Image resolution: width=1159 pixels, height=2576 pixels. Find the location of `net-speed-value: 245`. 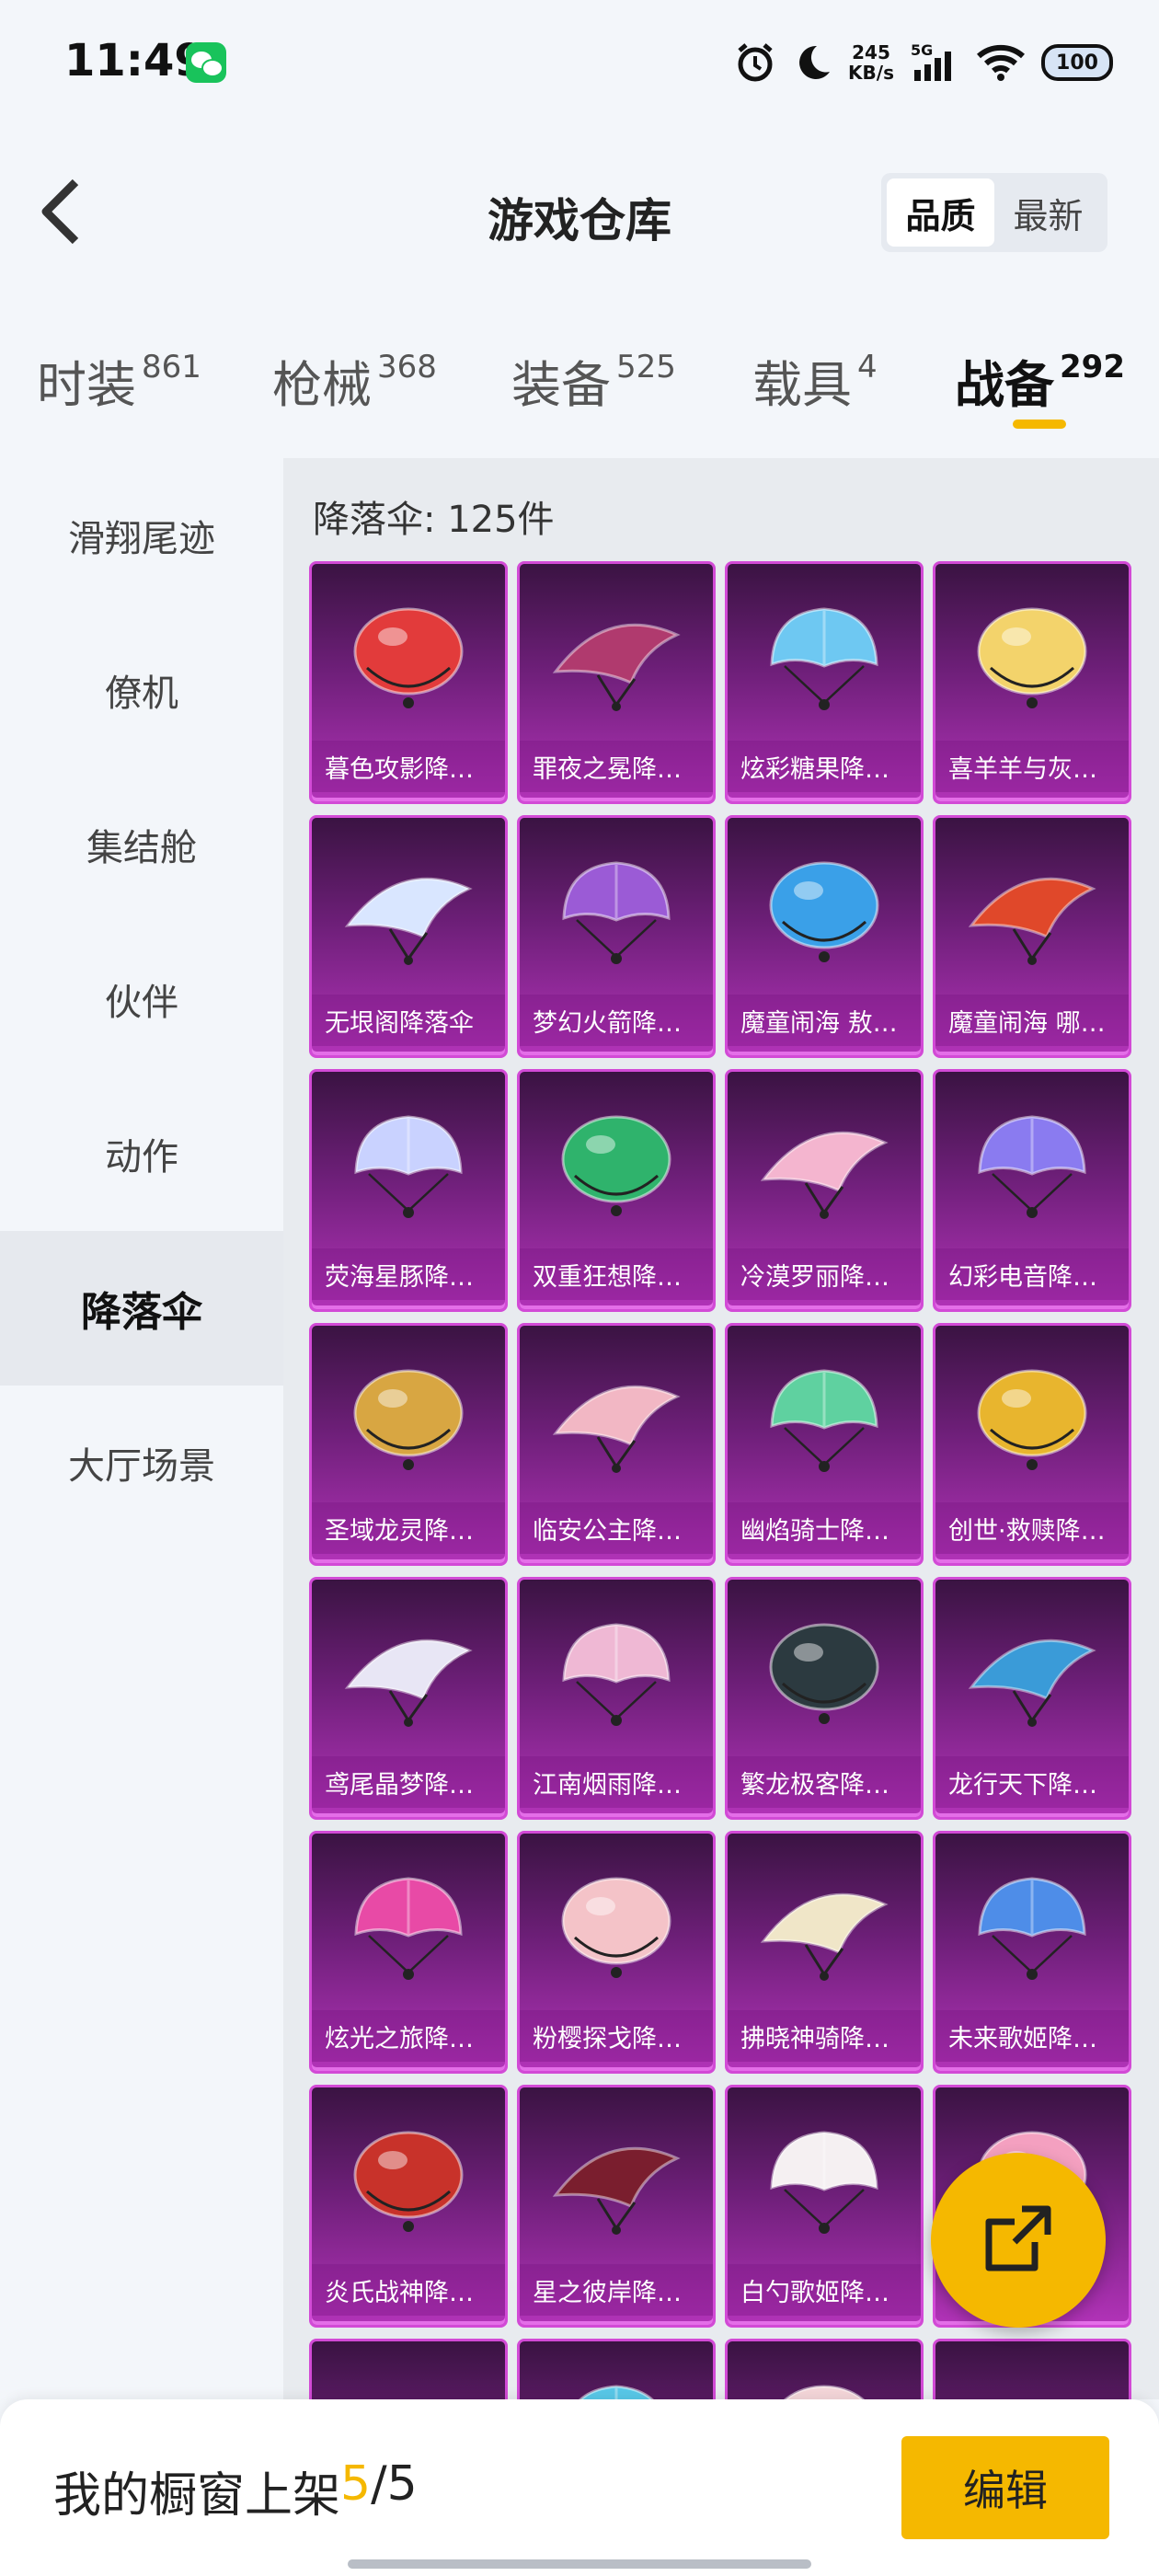

net-speed-value: 245 is located at coordinates (871, 52).